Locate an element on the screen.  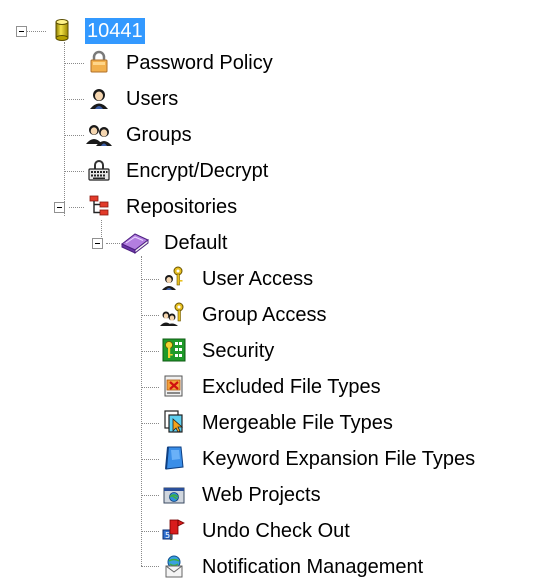
lock-icon is located at coordinates (99, 62).